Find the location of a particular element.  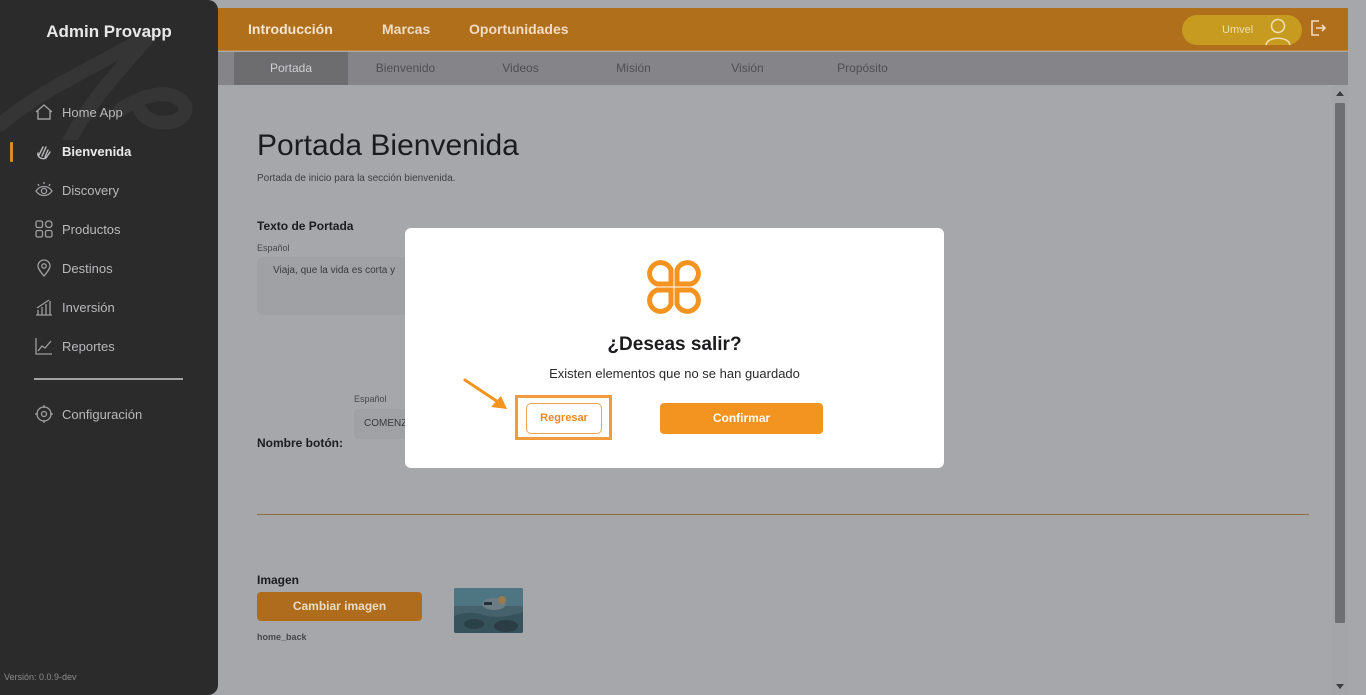

pointer-arrow-icon is located at coordinates (485, 393).